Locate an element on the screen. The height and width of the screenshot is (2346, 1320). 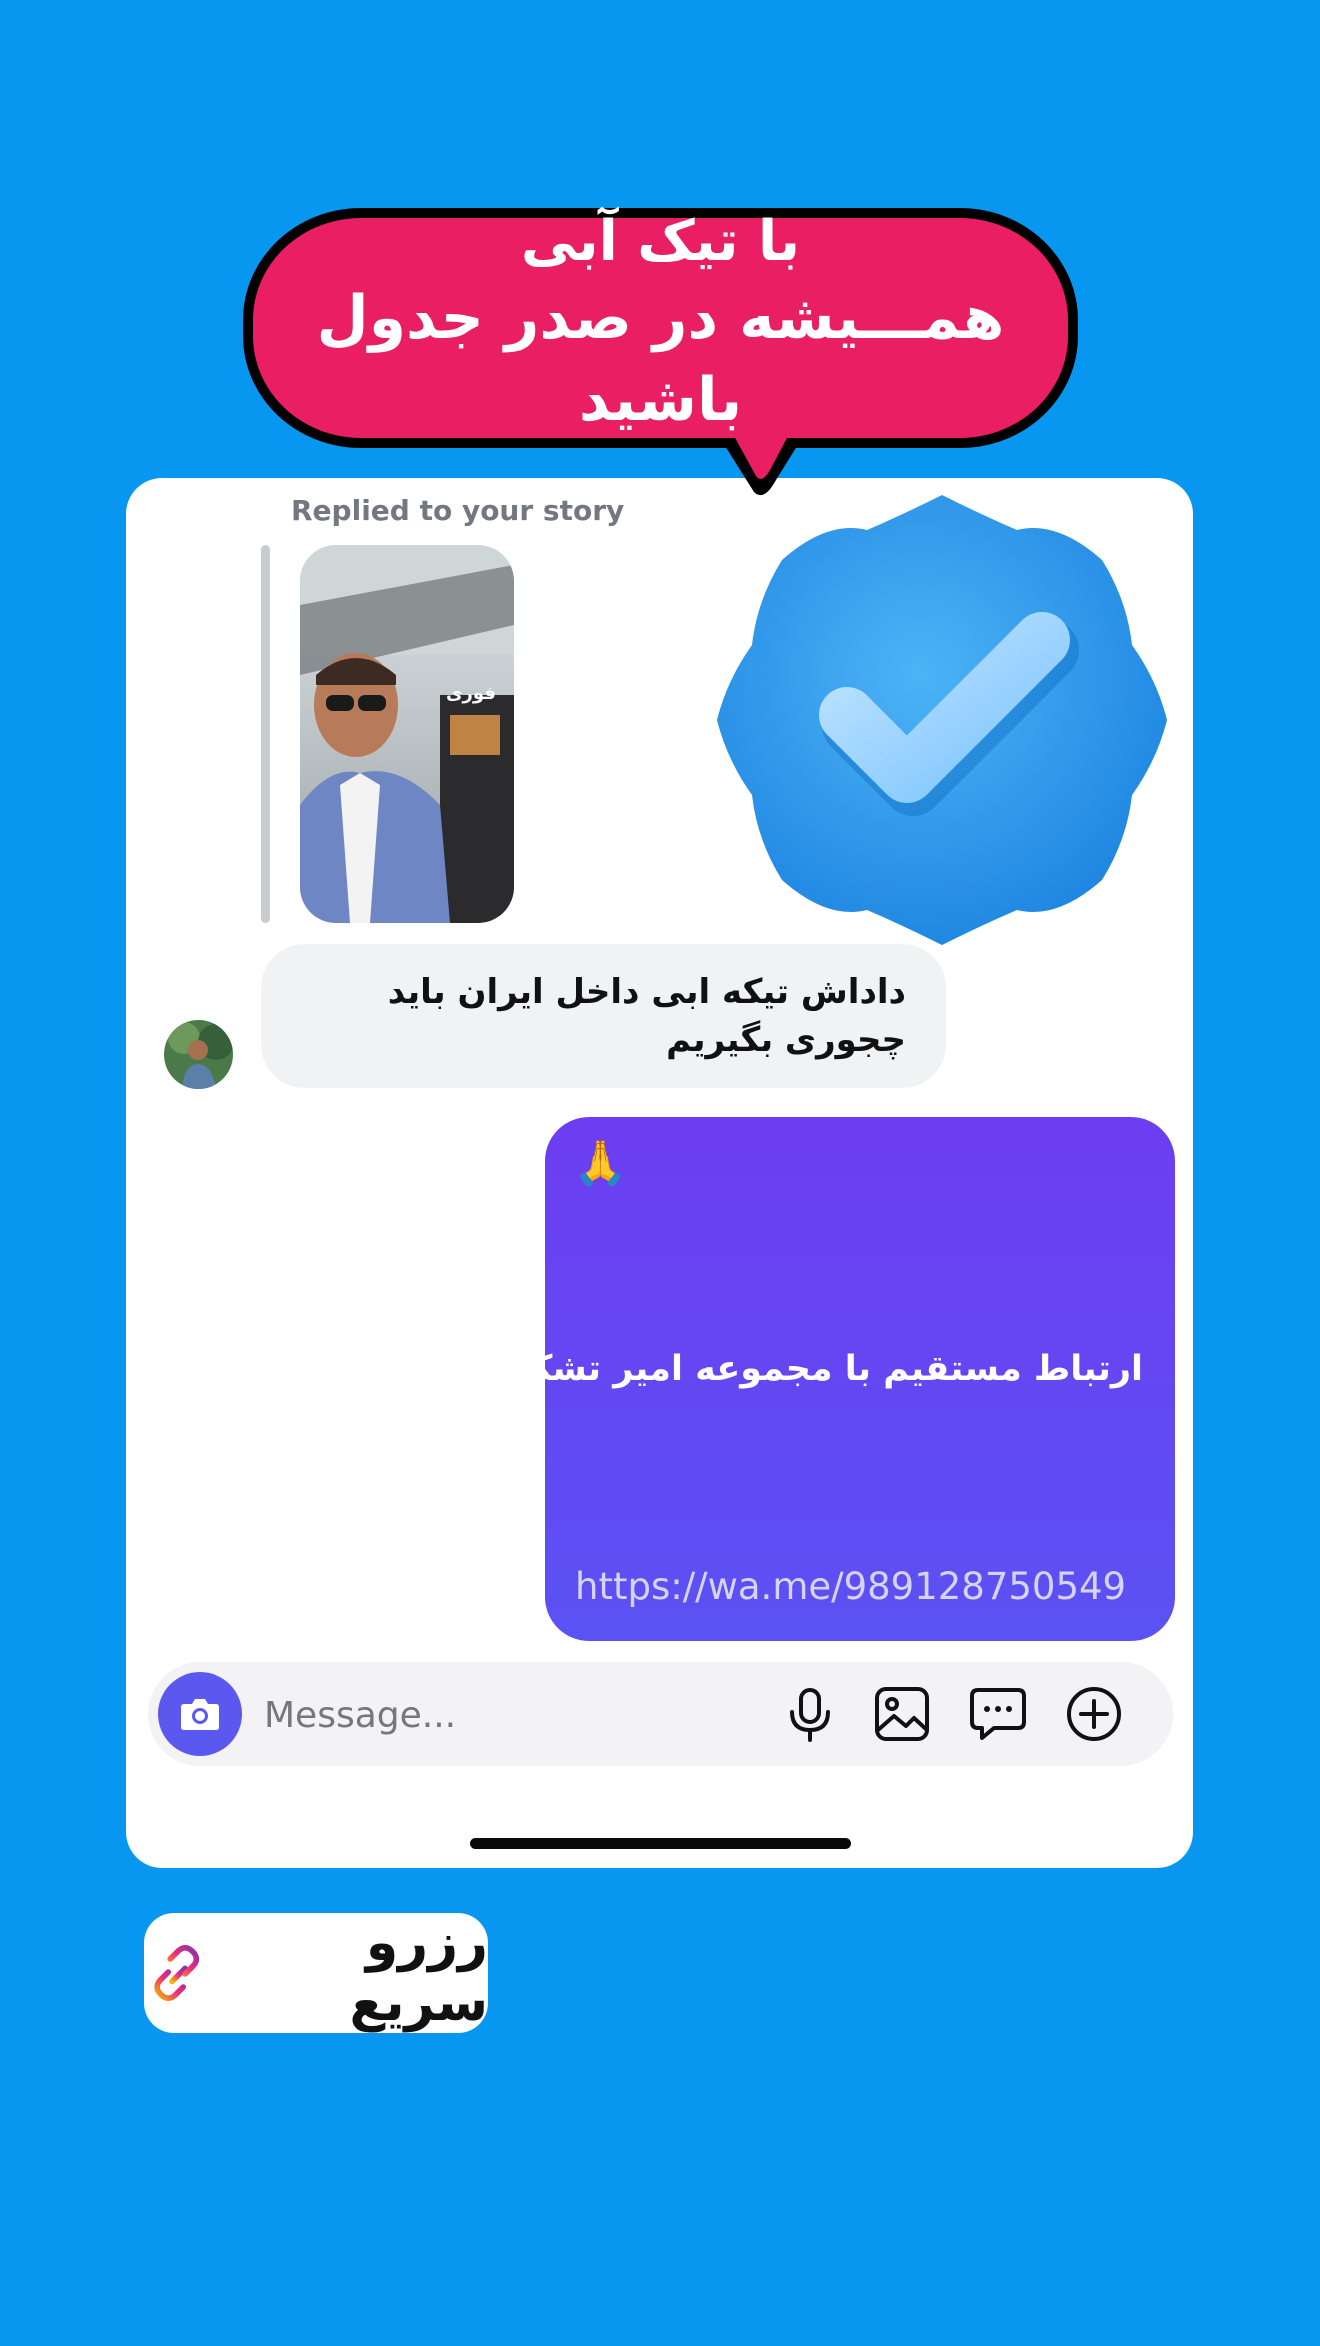
message-composer is located at coordinates (660, 1714).